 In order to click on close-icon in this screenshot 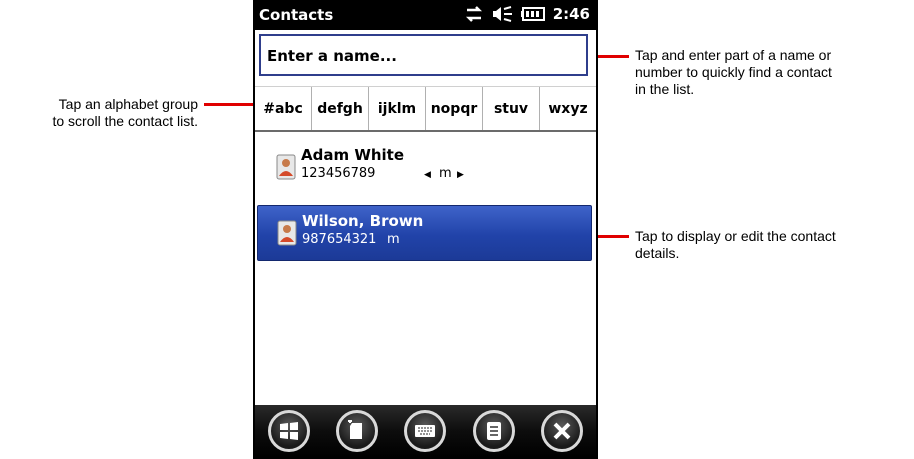, I will do `click(562, 431)`.